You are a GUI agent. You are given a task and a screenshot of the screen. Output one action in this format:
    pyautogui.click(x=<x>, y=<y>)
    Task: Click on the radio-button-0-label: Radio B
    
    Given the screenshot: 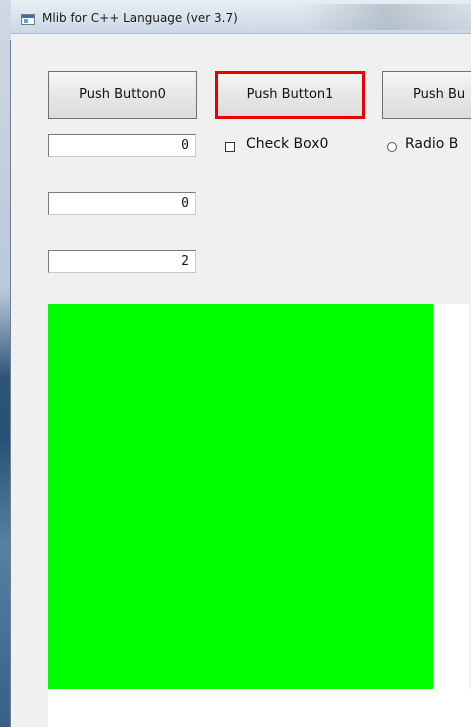 What is the action you would take?
    pyautogui.click(x=431, y=144)
    